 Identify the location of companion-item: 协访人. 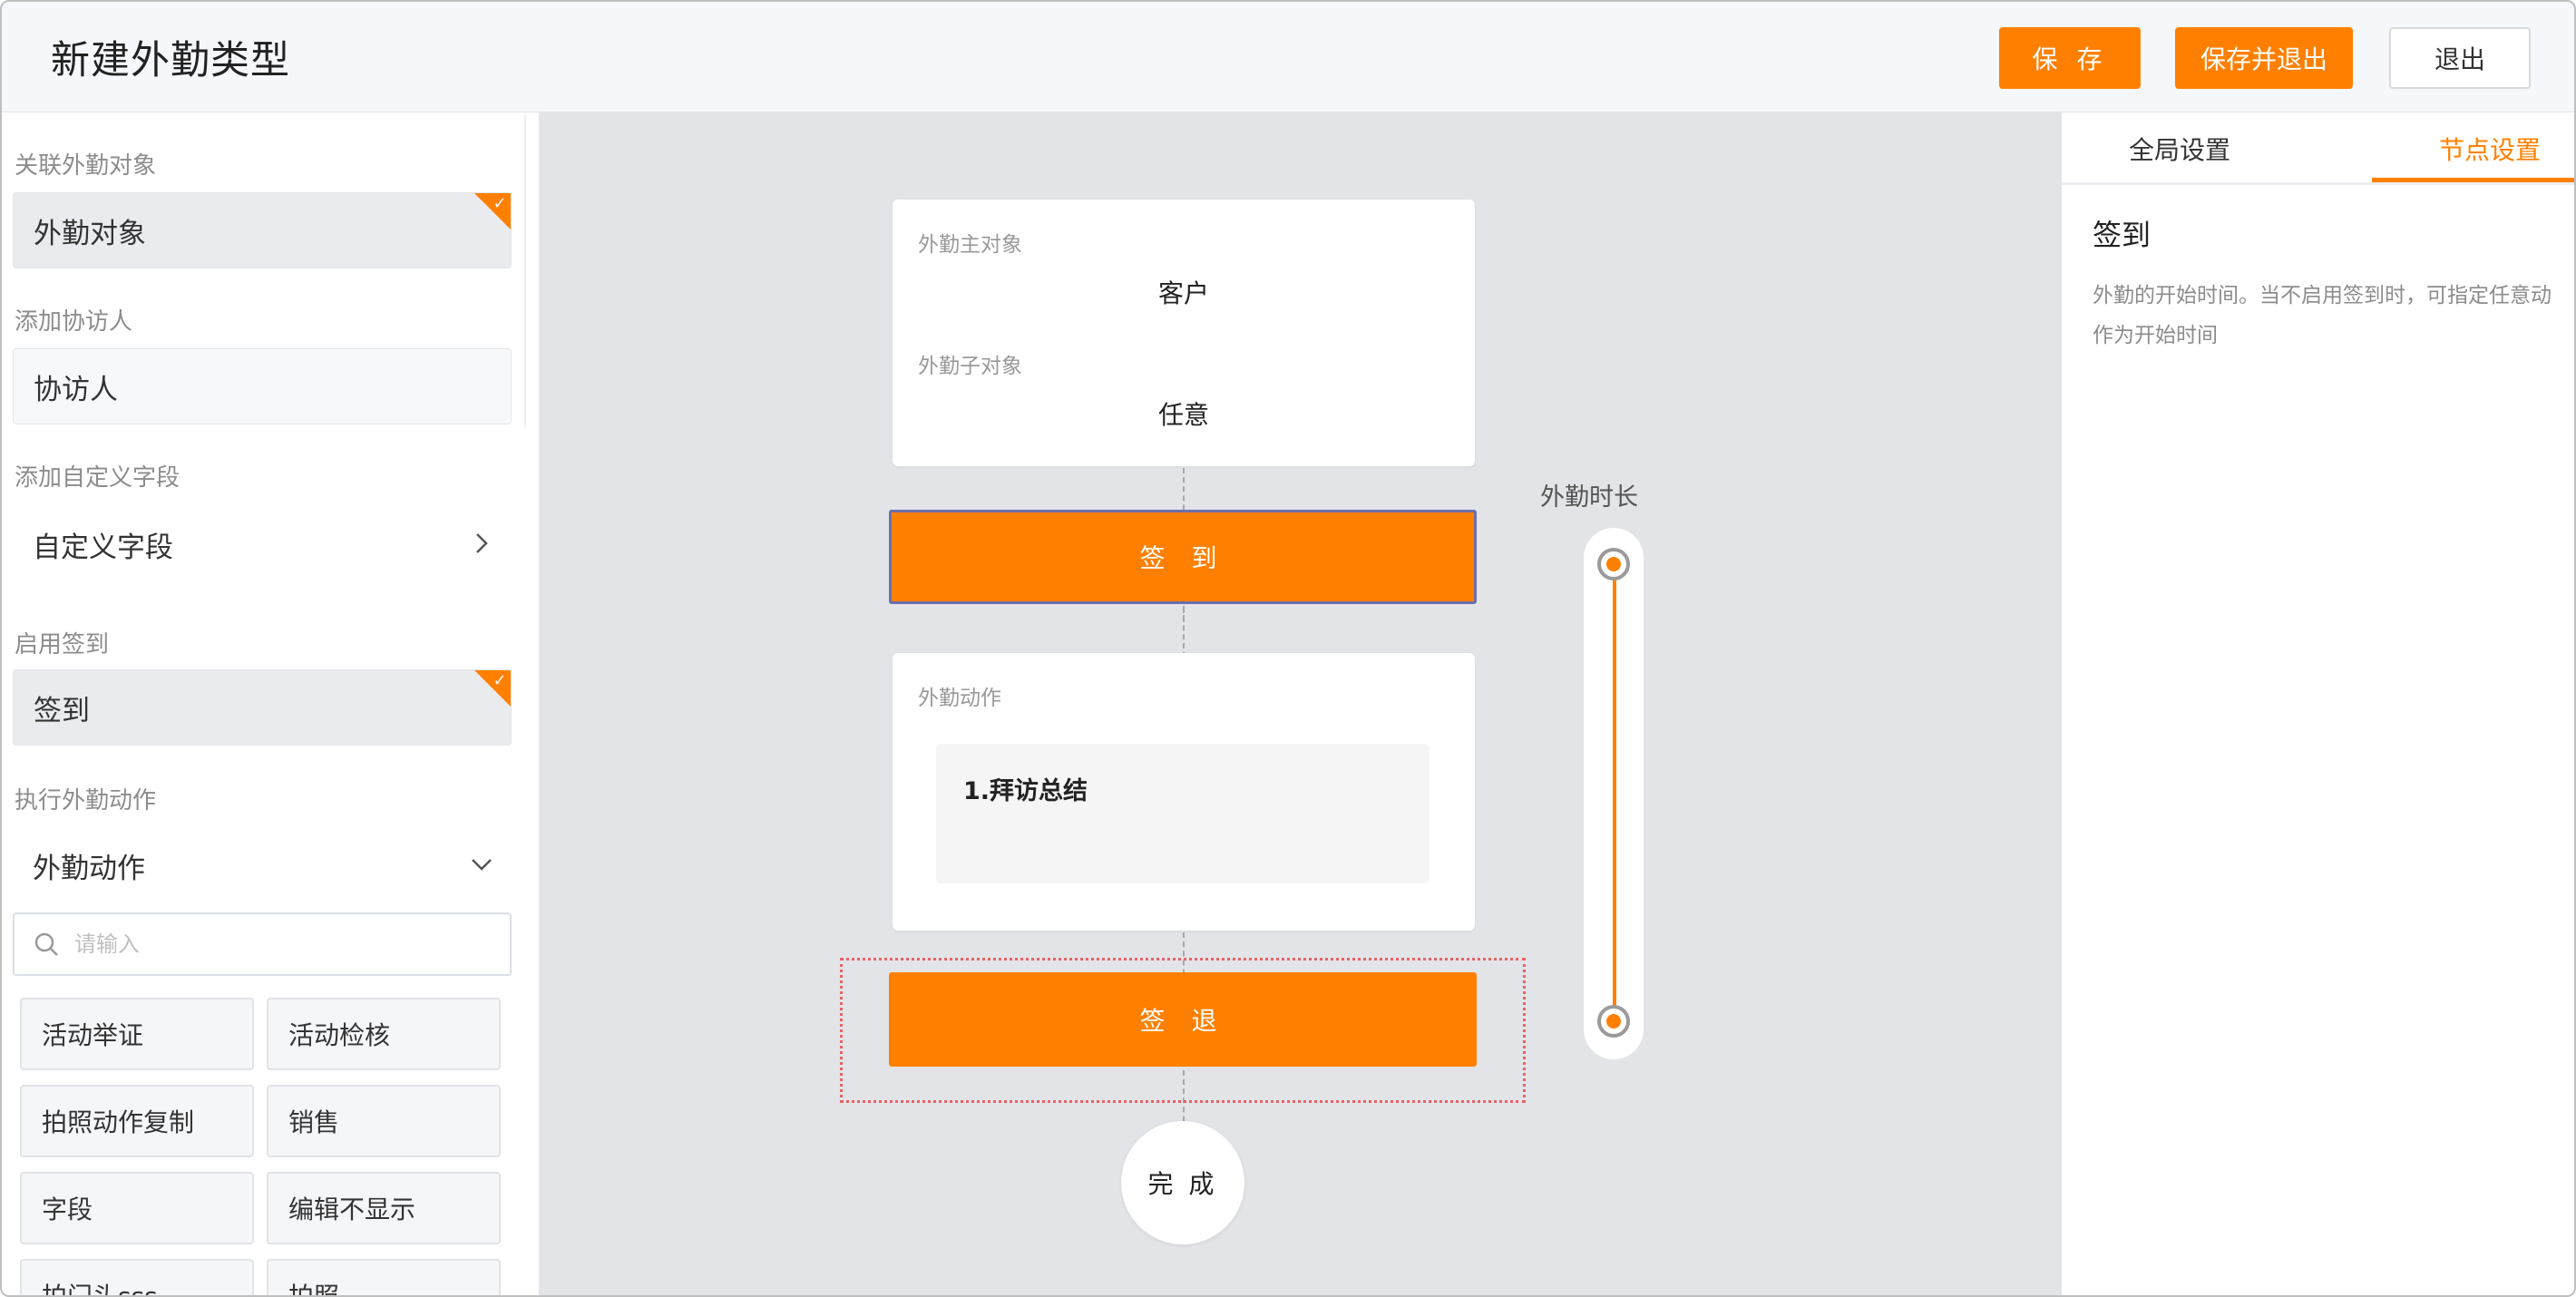
(262, 386).